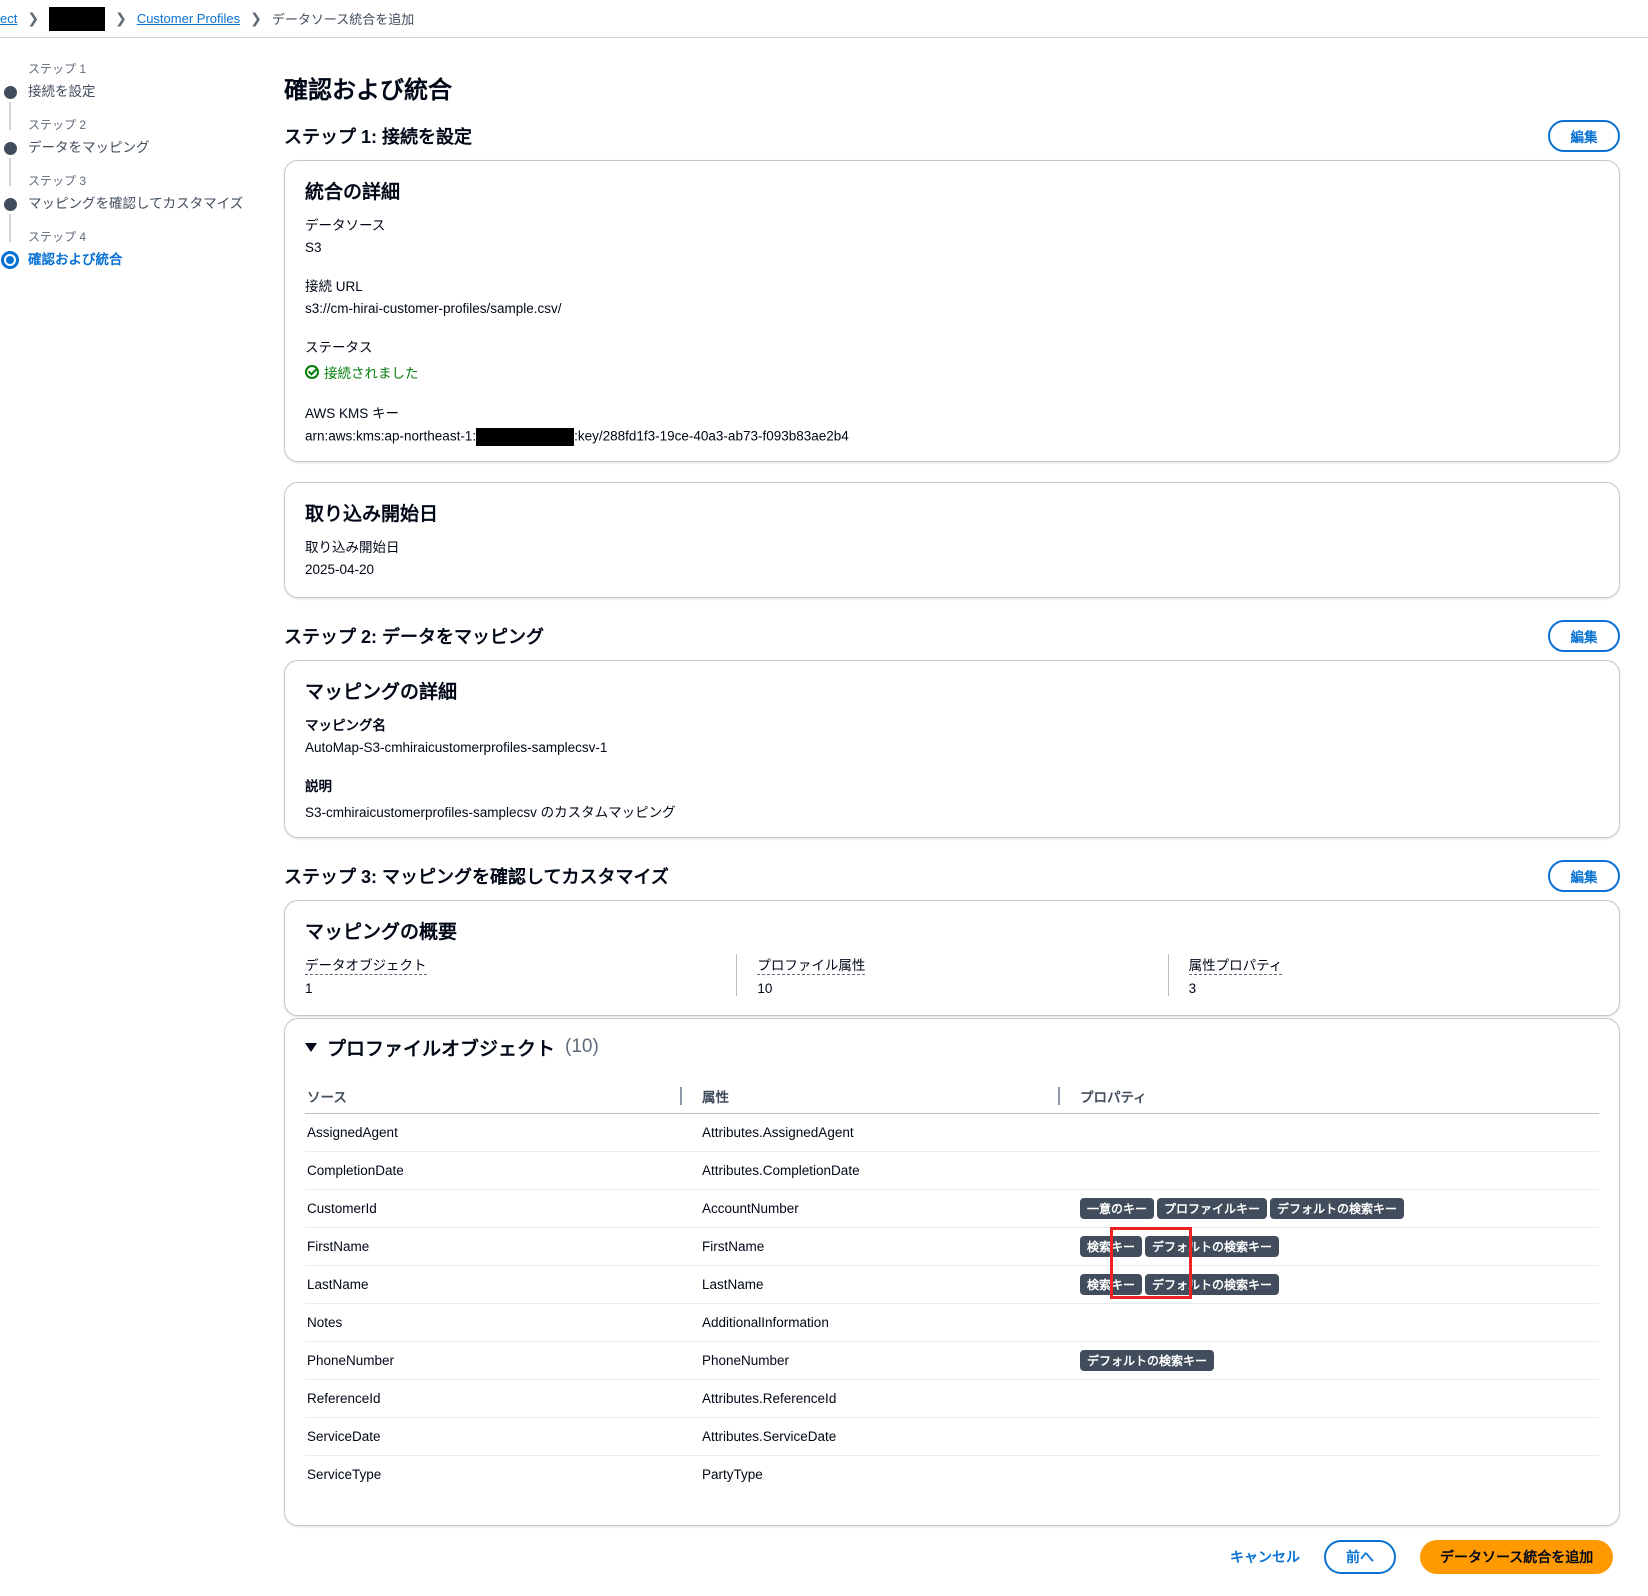 This screenshot has width=1648, height=1596. I want to click on card-title: 取り込み開始日, so click(372, 514).